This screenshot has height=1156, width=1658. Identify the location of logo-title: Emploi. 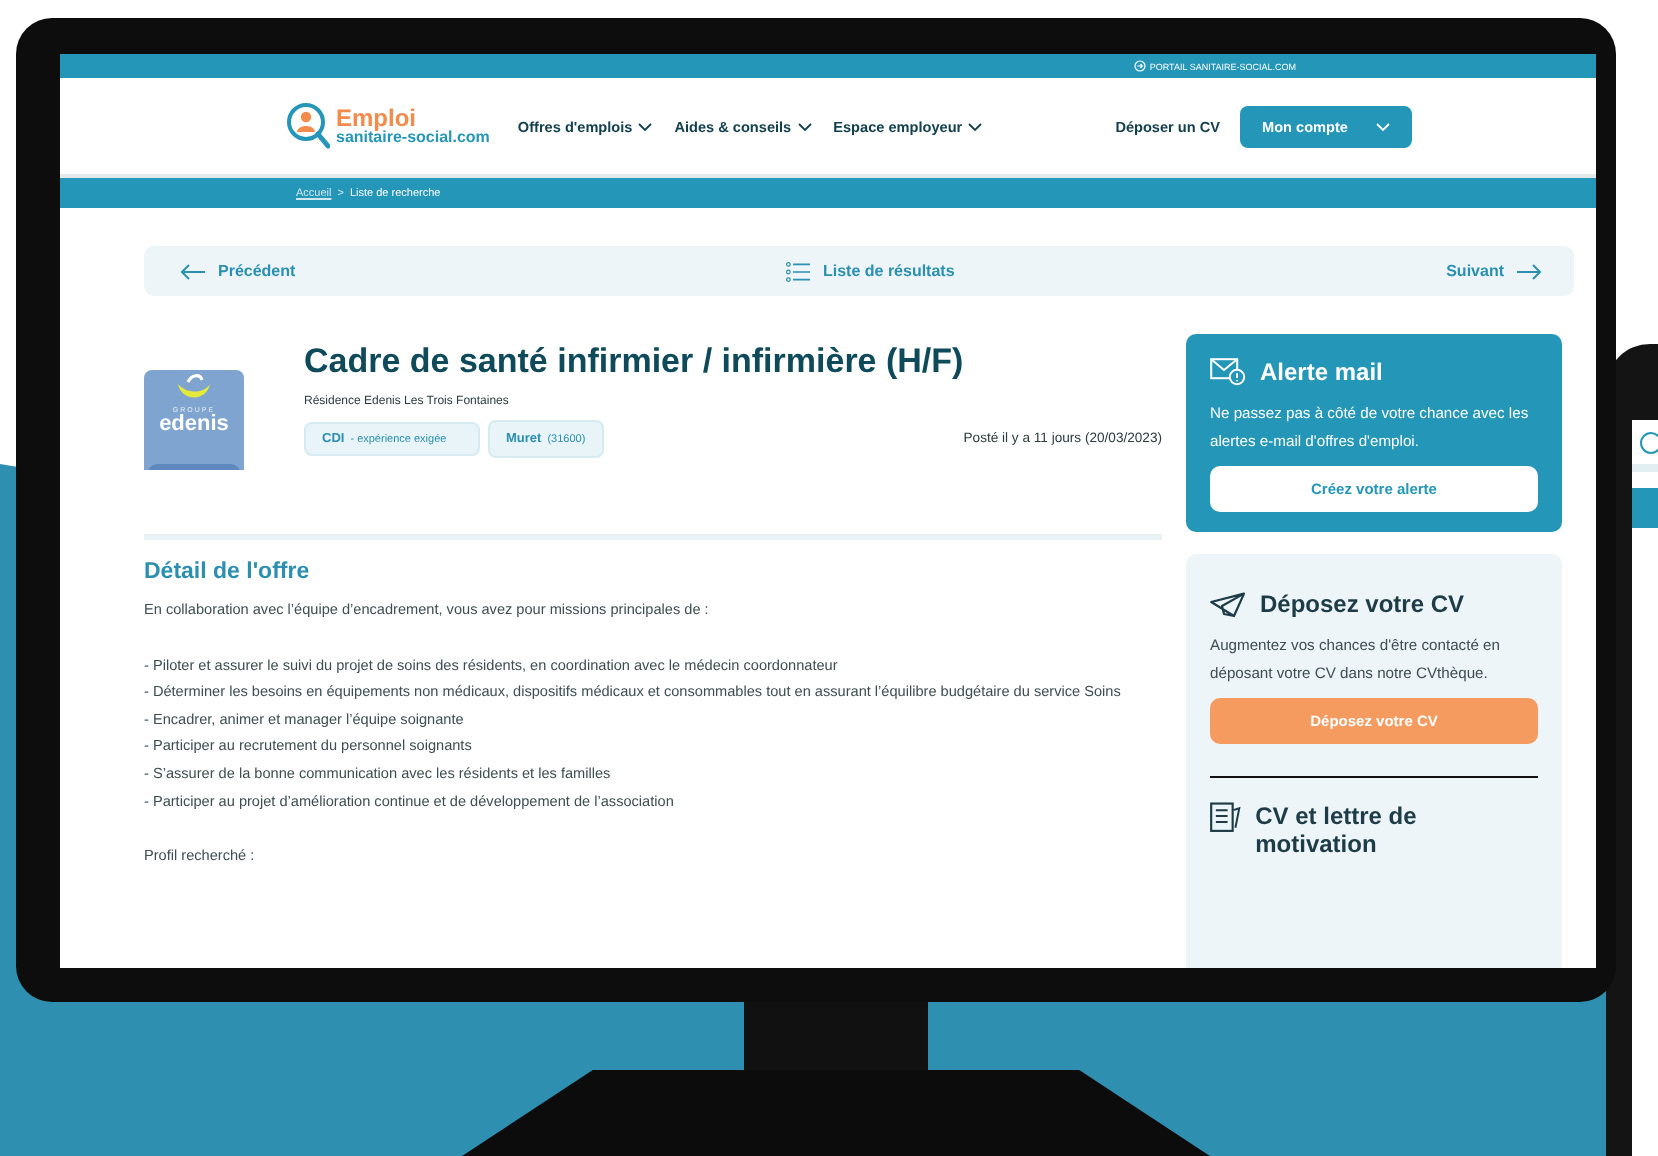
(376, 118).